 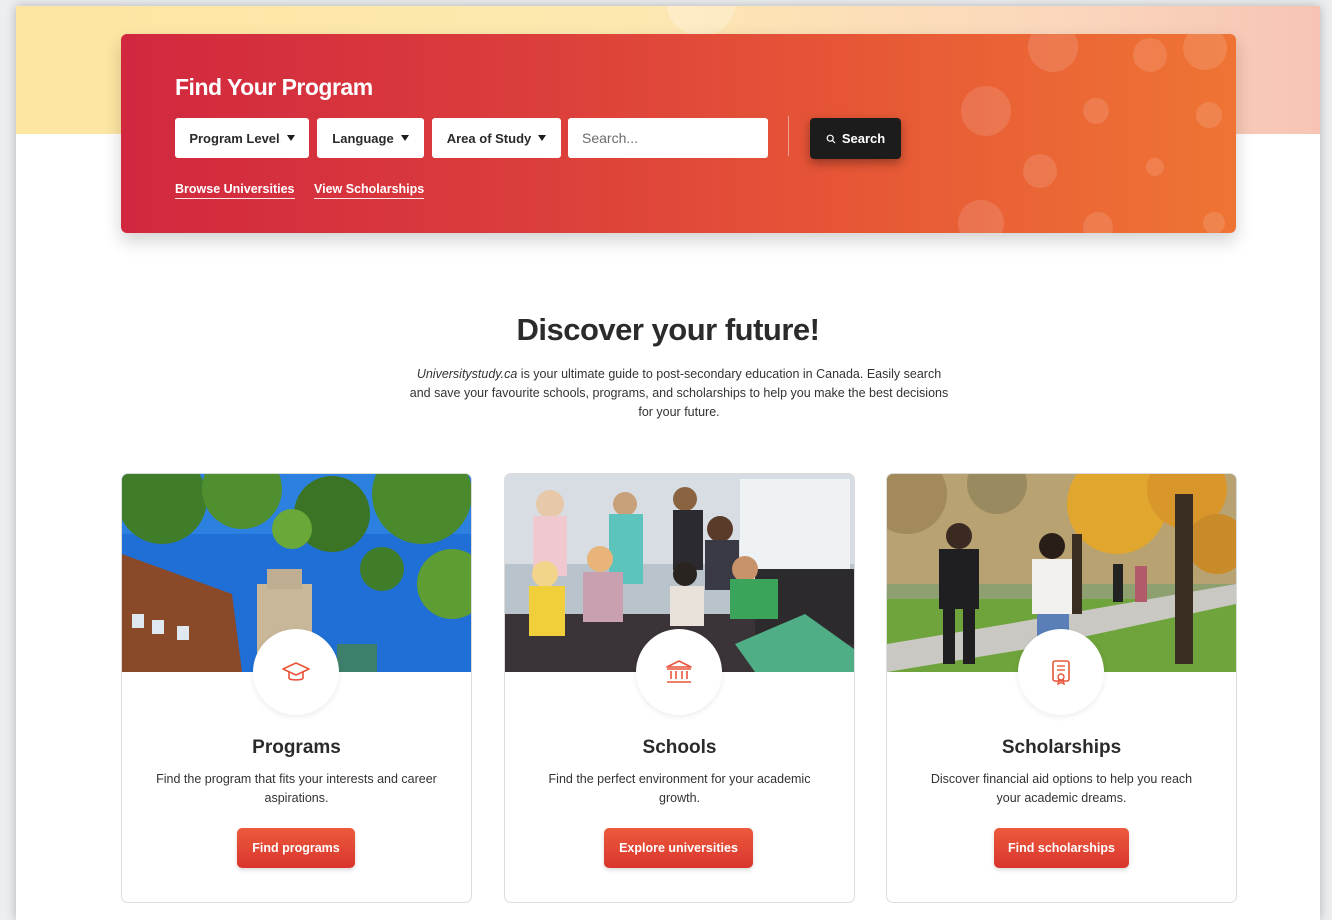 What do you see at coordinates (668, 138) in the screenshot?
I see `search-input` at bounding box center [668, 138].